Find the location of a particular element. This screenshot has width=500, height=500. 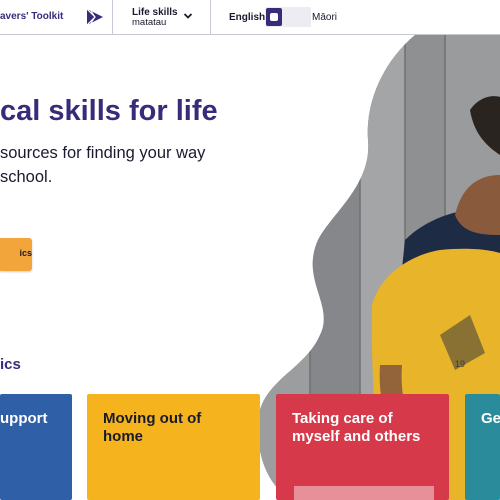

language-maori-label: Māori is located at coordinates (324, 17).